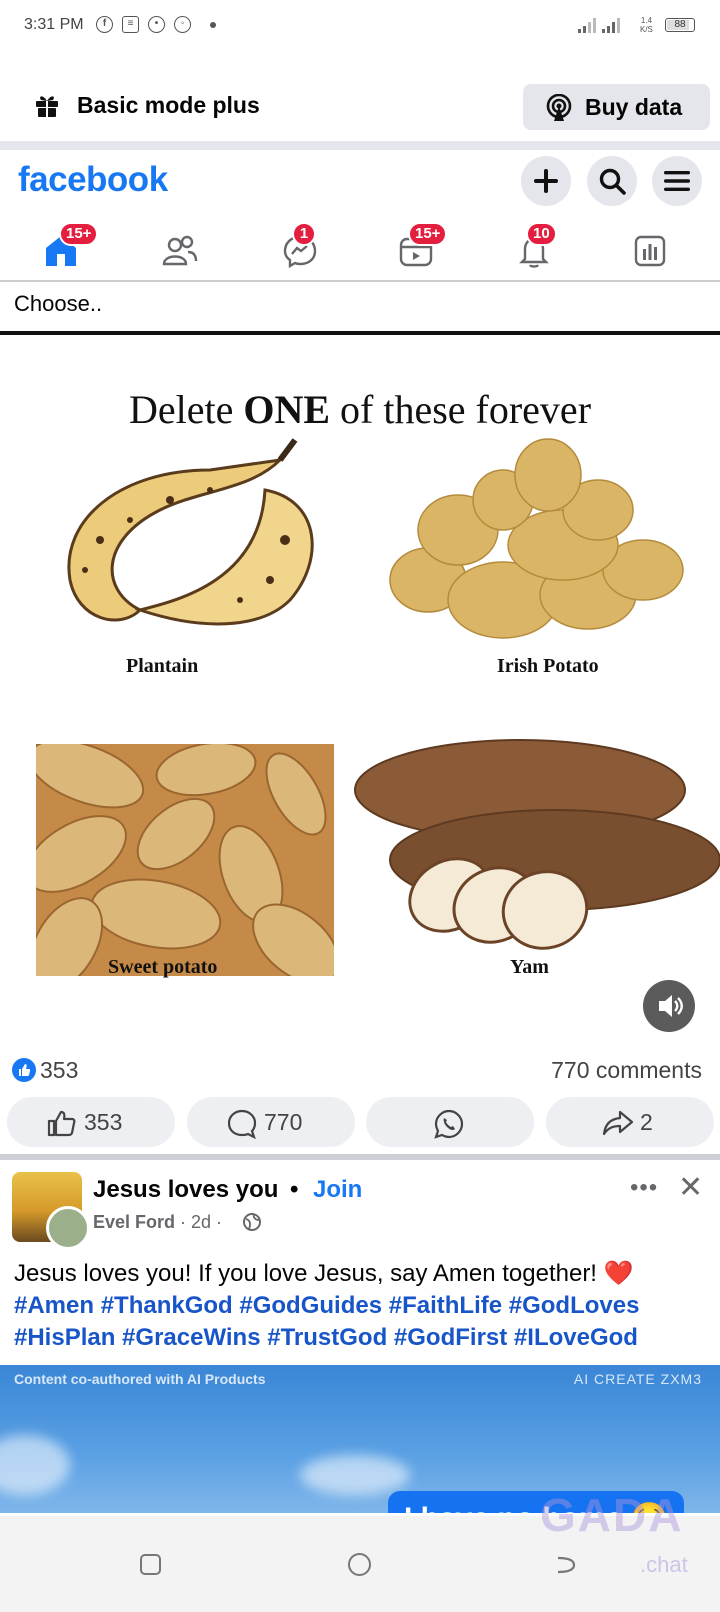  I want to click on create-button, so click(546, 181).